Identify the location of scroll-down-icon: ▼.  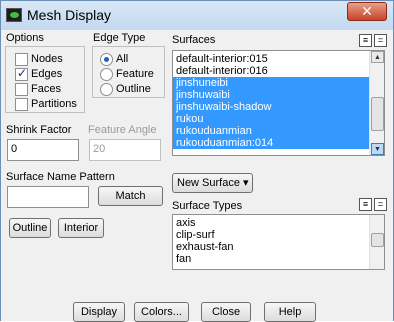
(377, 149).